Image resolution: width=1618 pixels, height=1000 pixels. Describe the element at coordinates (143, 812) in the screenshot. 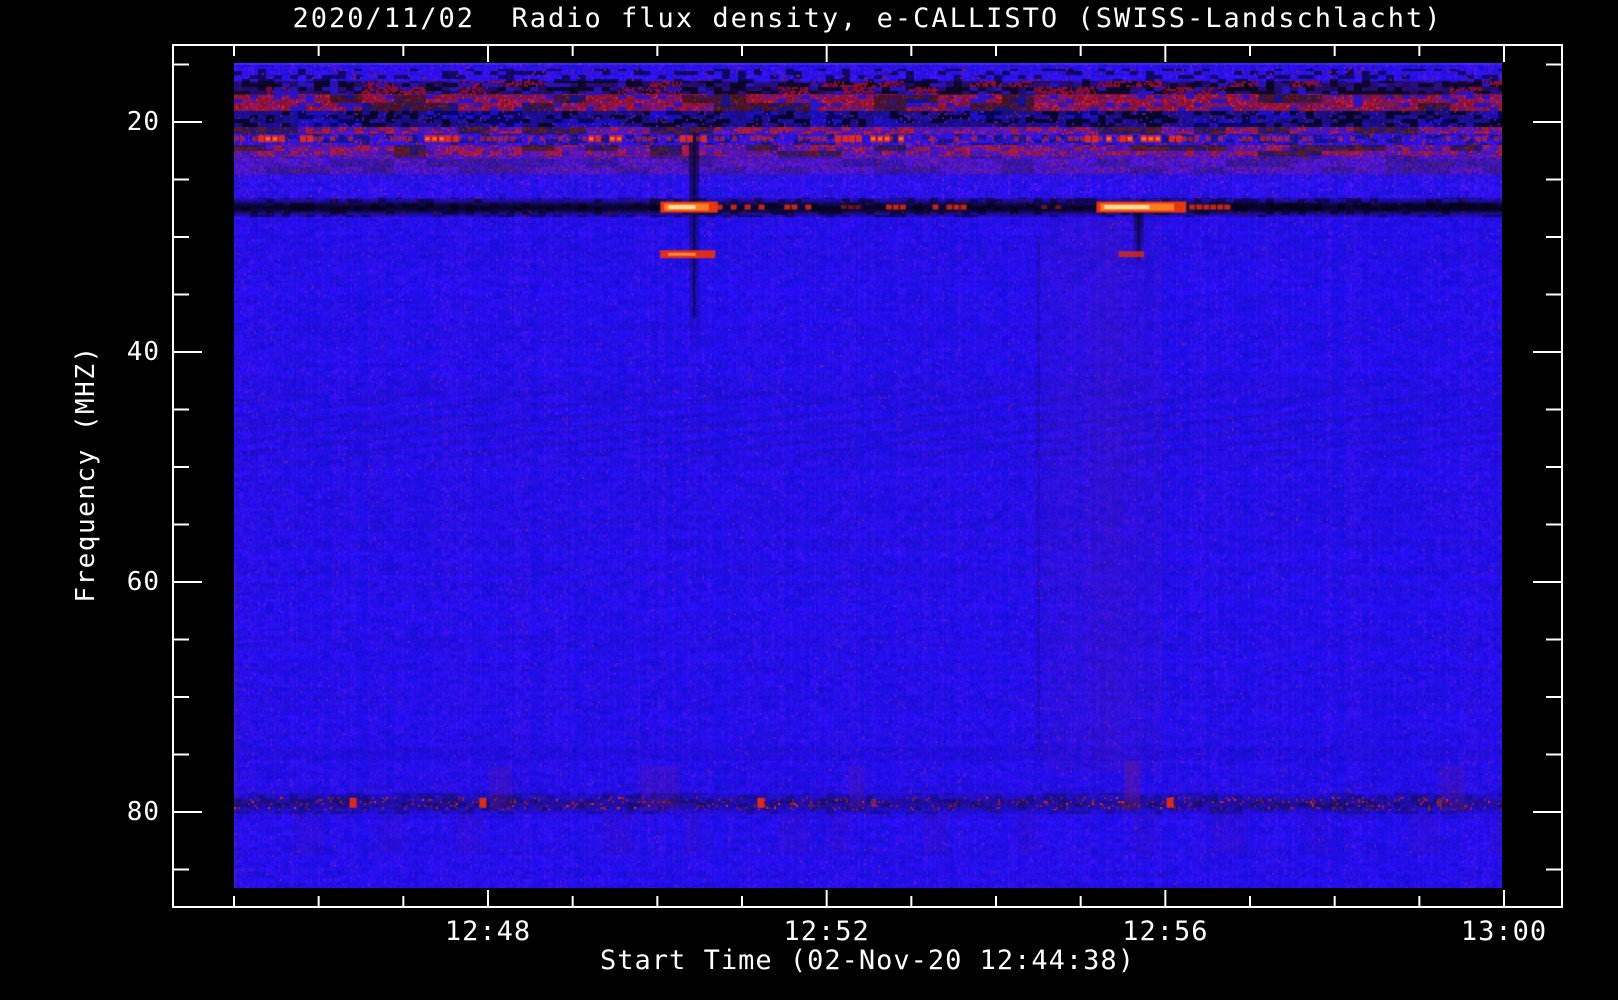

I see `y-tick-label: 80` at that location.